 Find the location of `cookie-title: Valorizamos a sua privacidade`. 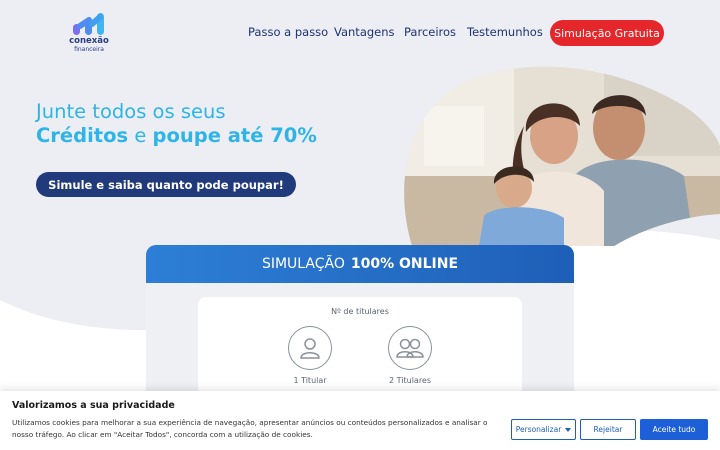

cookie-title: Valorizamos a sua privacidade is located at coordinates (93, 405).